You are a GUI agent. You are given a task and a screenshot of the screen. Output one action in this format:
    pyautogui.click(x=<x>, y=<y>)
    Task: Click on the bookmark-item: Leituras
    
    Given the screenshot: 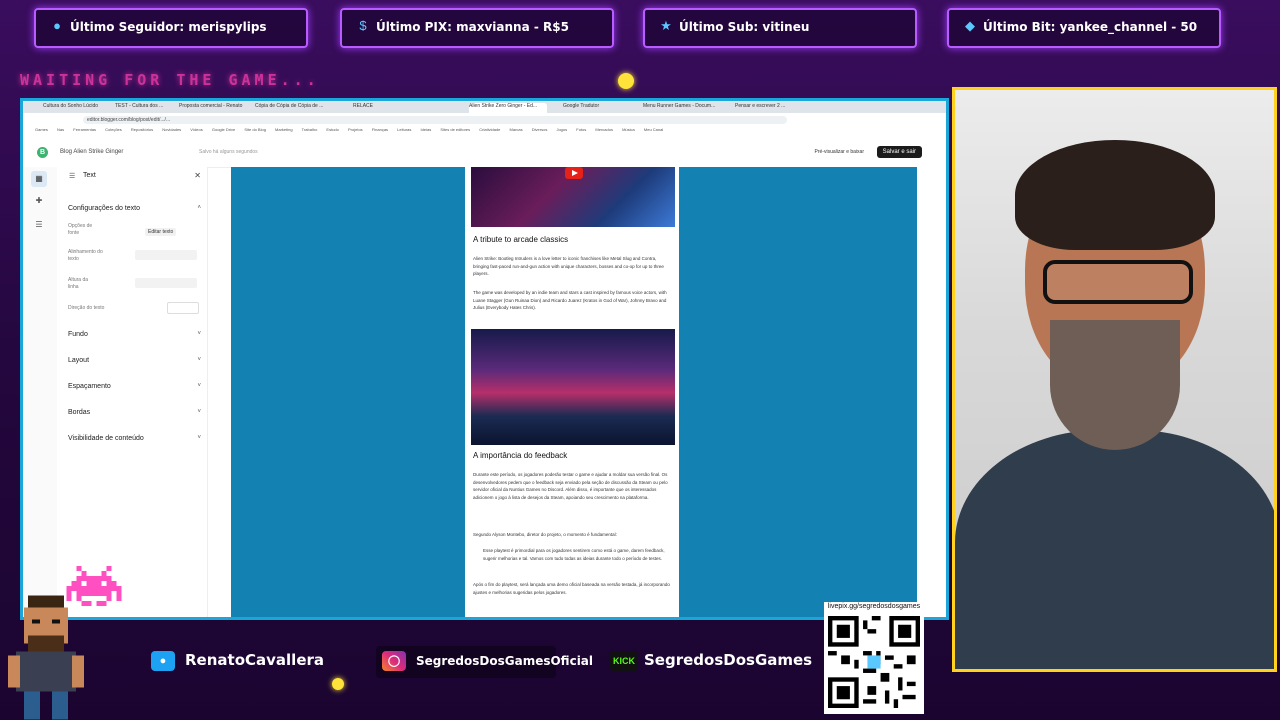 What is the action you would take?
    pyautogui.click(x=404, y=129)
    